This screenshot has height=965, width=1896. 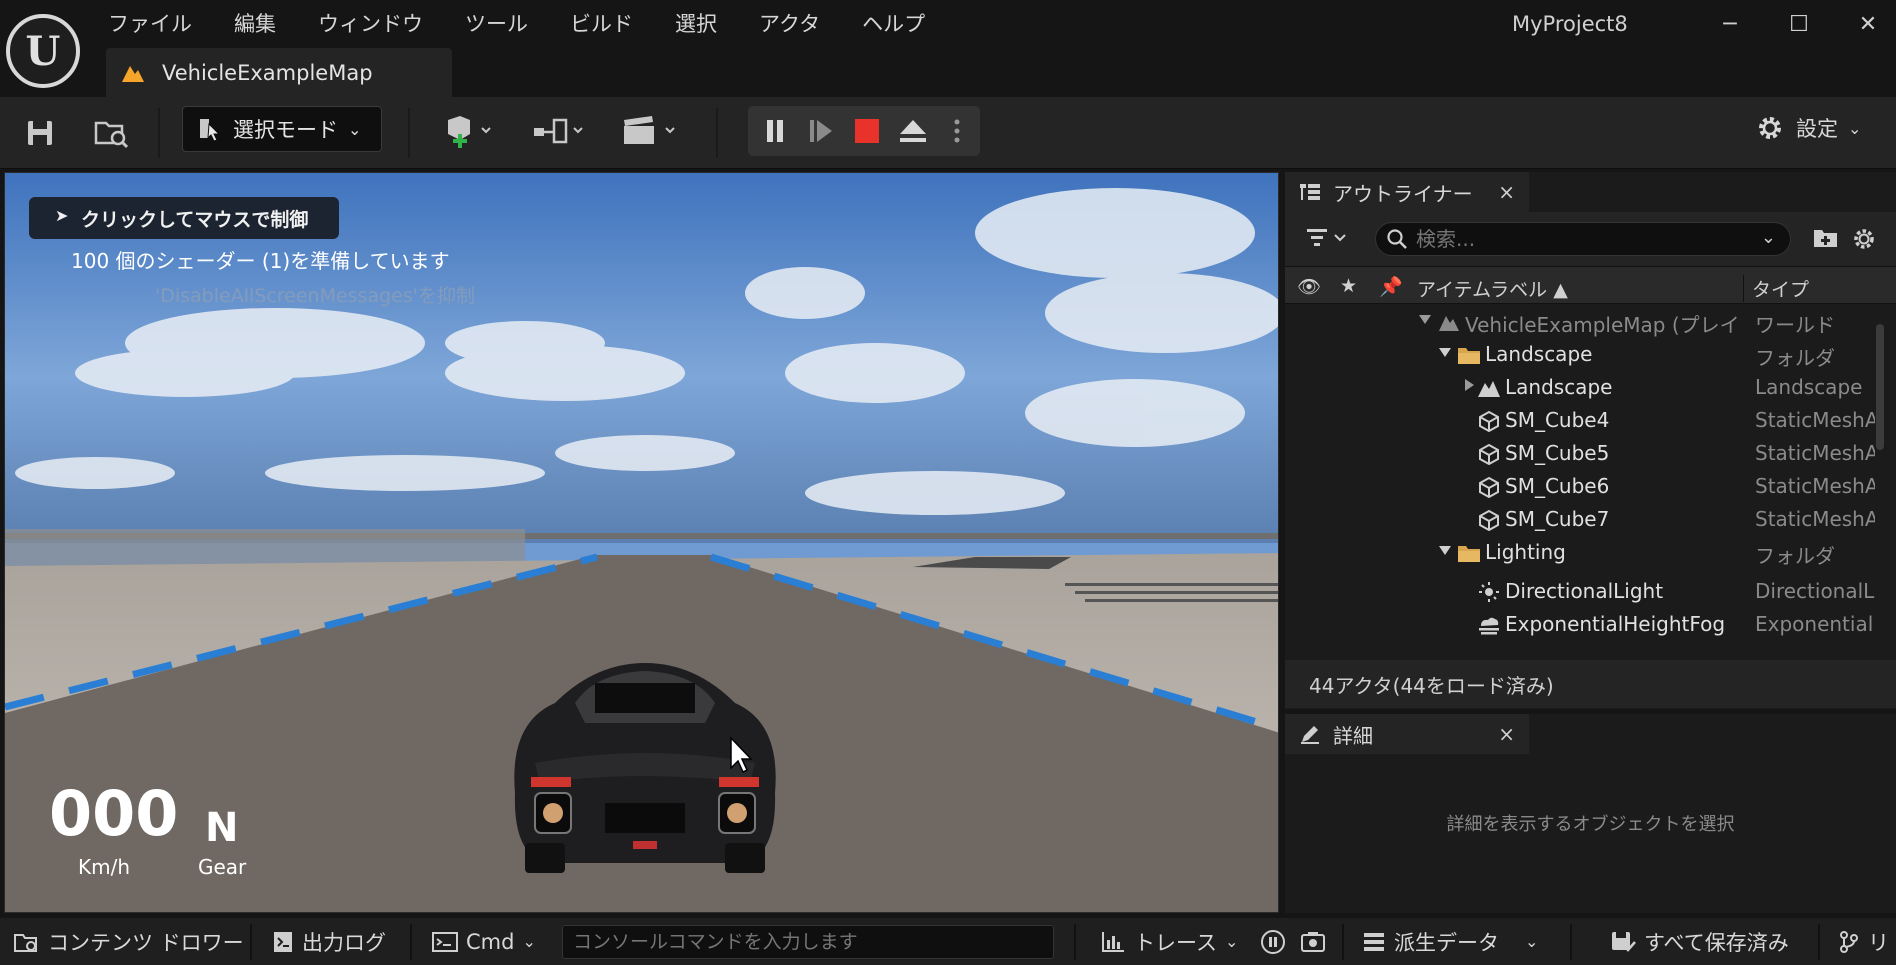 I want to click on search-icon, so click(x=1397, y=239).